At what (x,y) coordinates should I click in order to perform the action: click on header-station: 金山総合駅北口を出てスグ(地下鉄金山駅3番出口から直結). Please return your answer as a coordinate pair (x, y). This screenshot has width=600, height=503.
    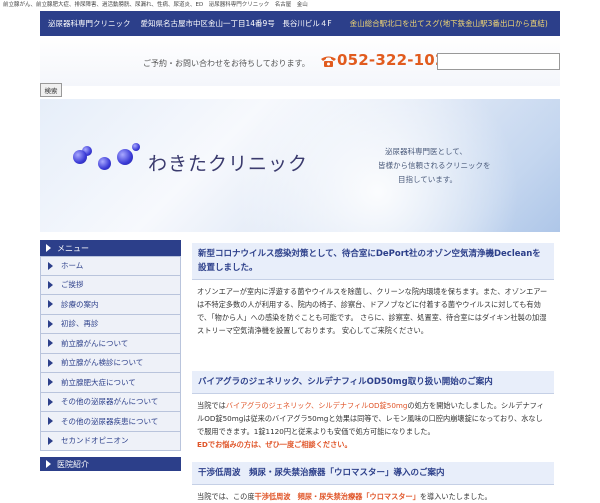
    Looking at the image, I should click on (448, 23).